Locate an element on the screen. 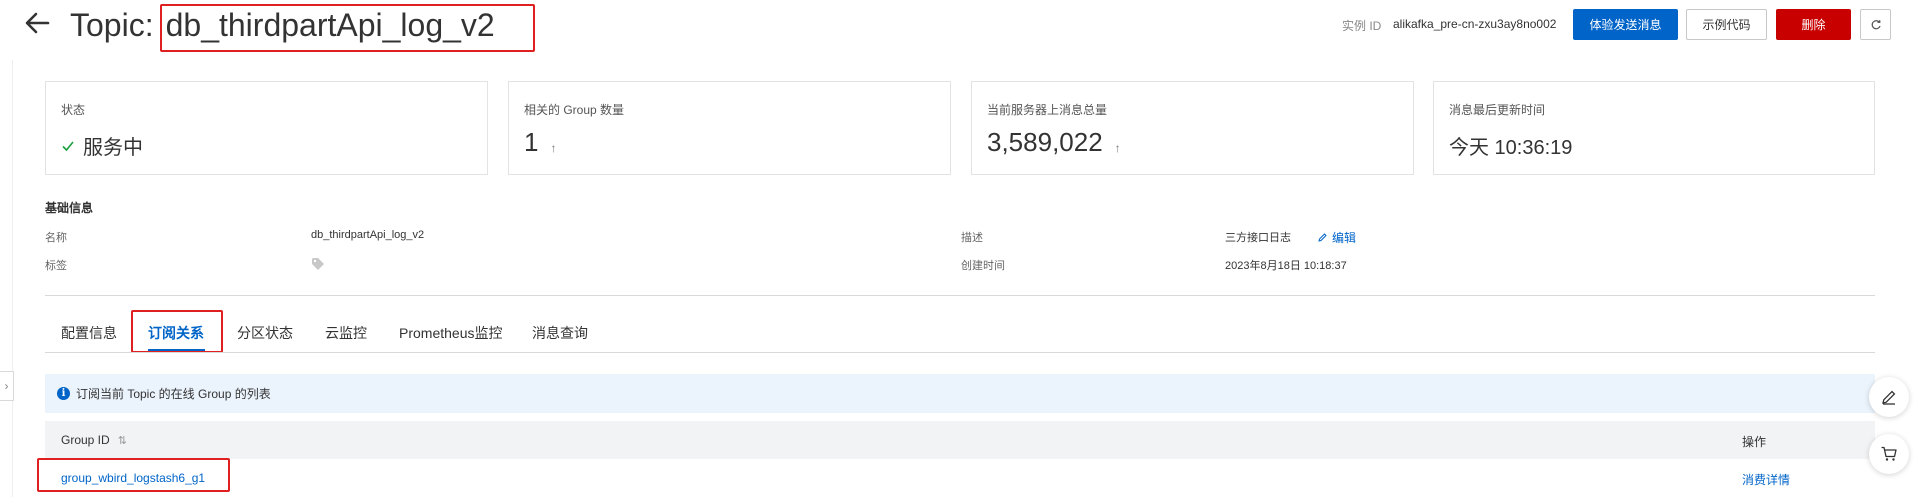 The image size is (1920, 497). send-message-button: 体验发送消息 is located at coordinates (1625, 24).